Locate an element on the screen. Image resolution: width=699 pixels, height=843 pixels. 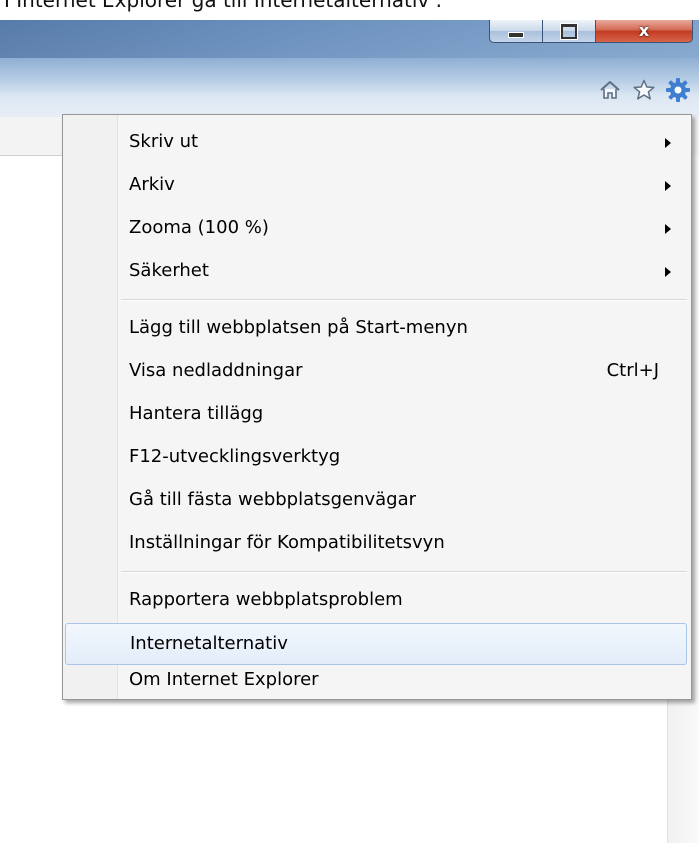
tools-gear-icon is located at coordinates (678, 90).